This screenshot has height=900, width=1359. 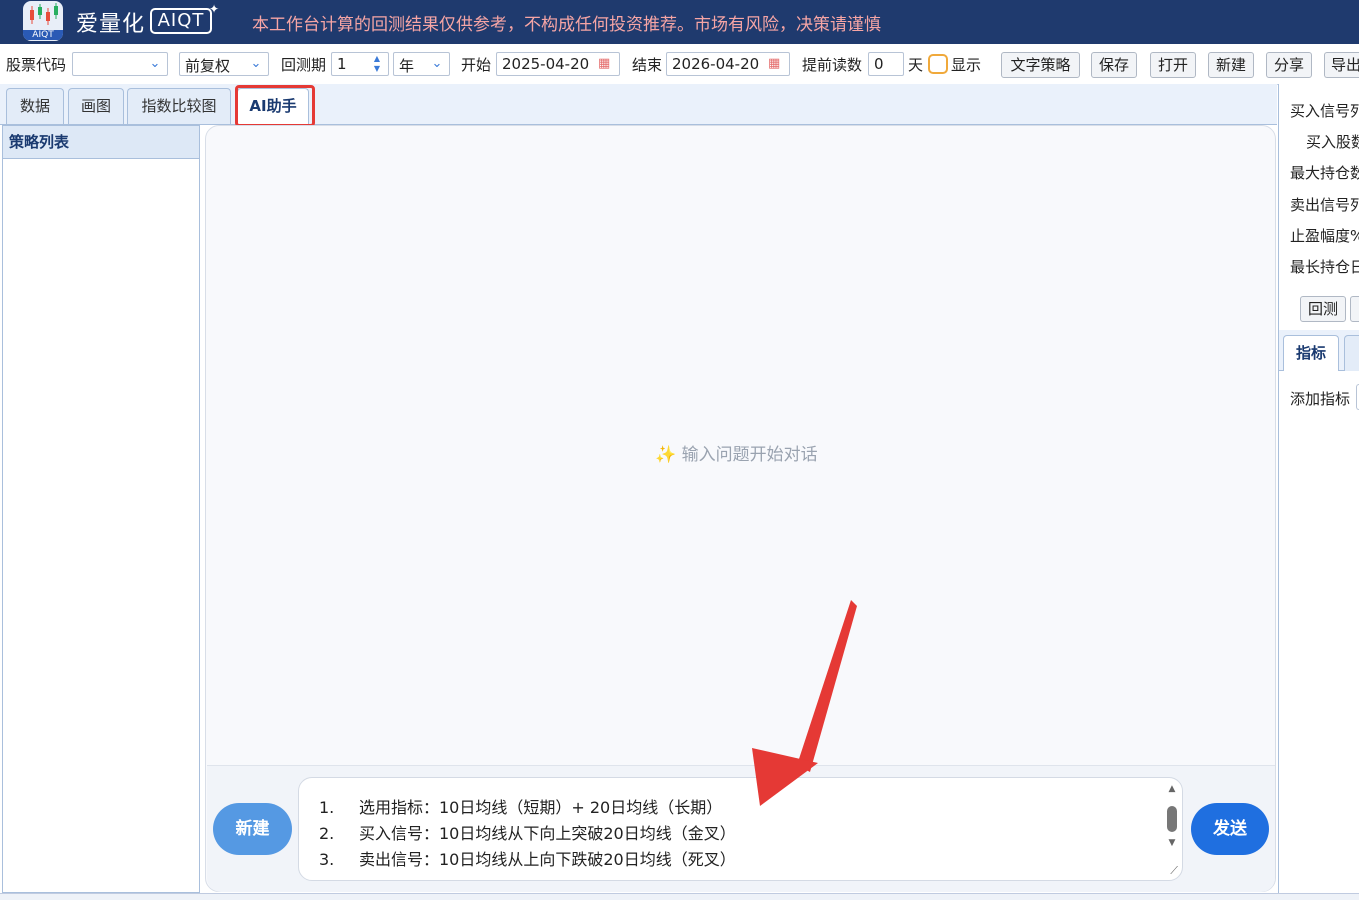 I want to click on start-date-input: 2025-04-20 ▦, so click(x=558, y=64).